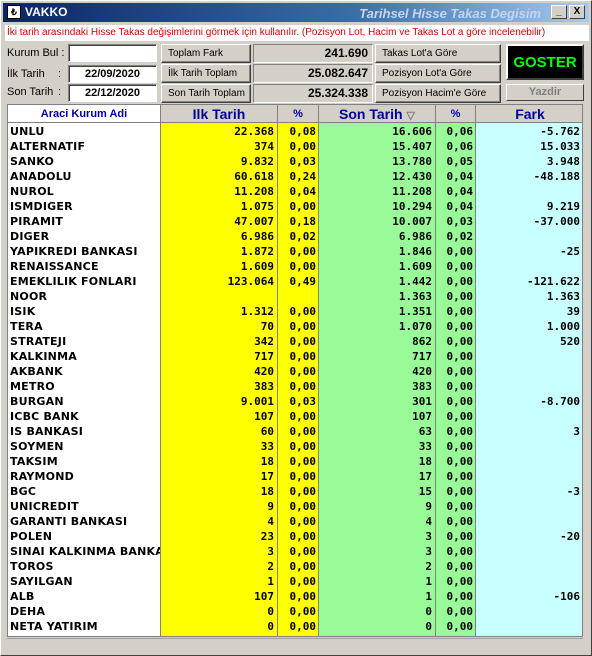 The image size is (592, 656). What do you see at coordinates (254, 191) in the screenshot?
I see `cell-ilk: 11.208` at bounding box center [254, 191].